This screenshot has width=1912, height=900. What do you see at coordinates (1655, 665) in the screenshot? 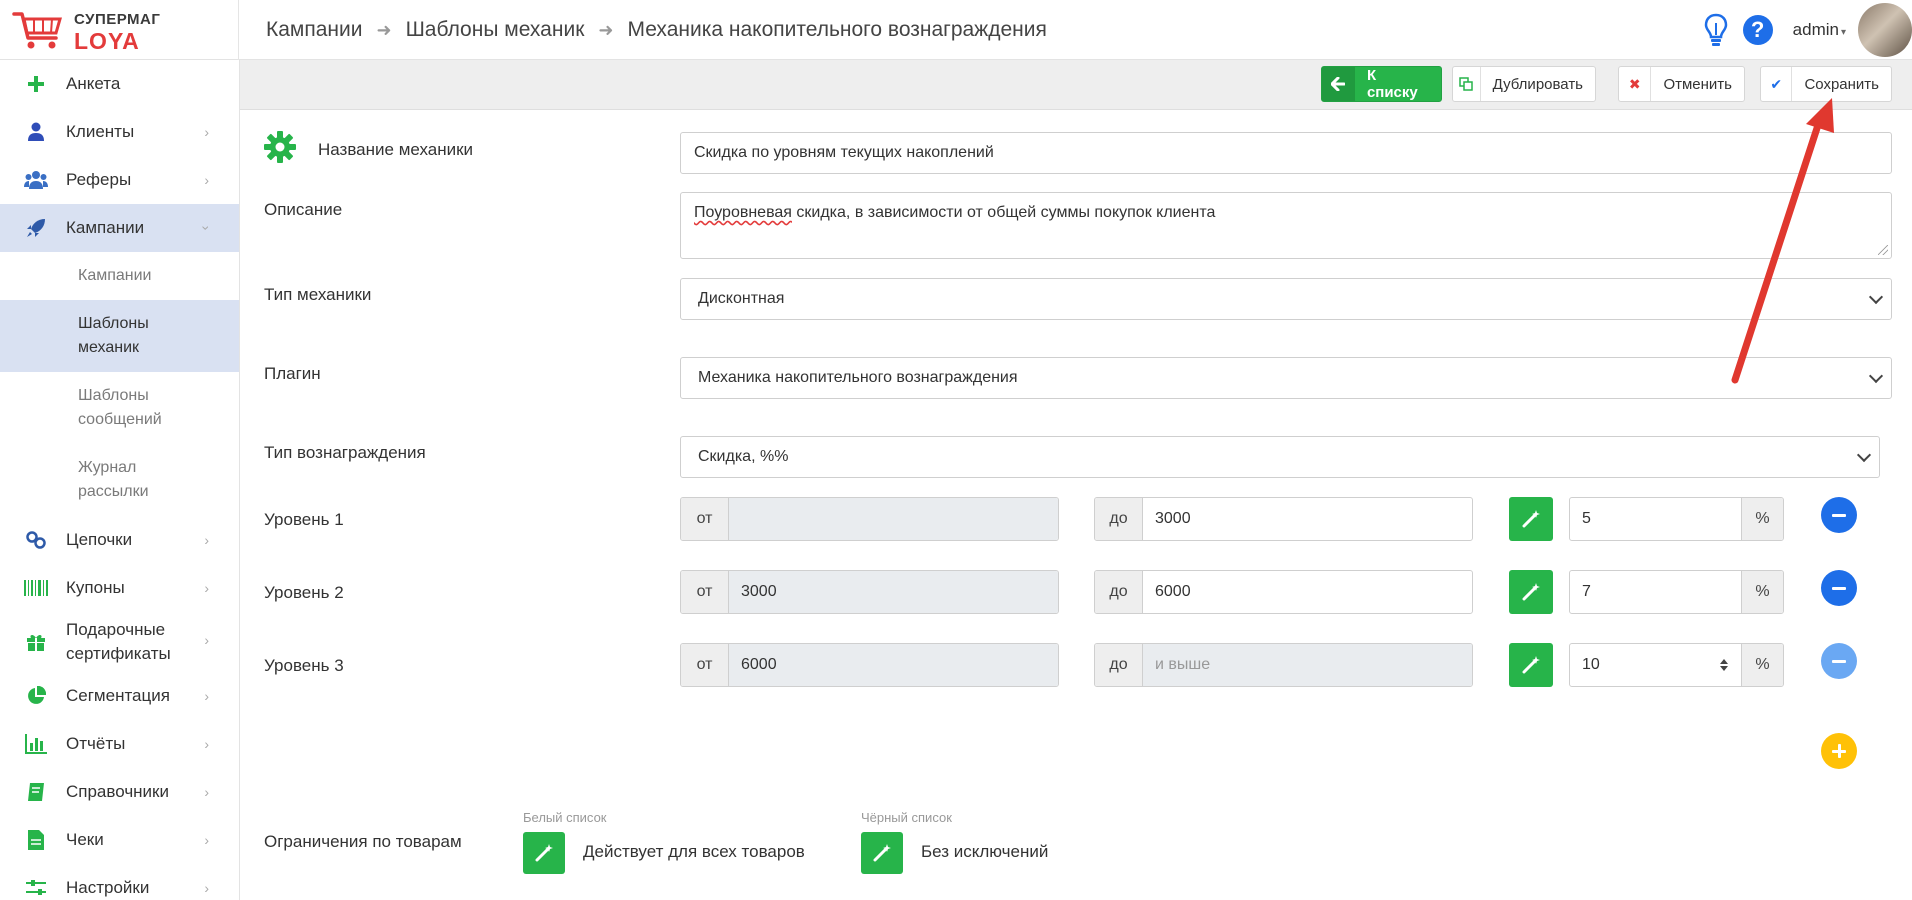
I see `level-value: 10` at bounding box center [1655, 665].